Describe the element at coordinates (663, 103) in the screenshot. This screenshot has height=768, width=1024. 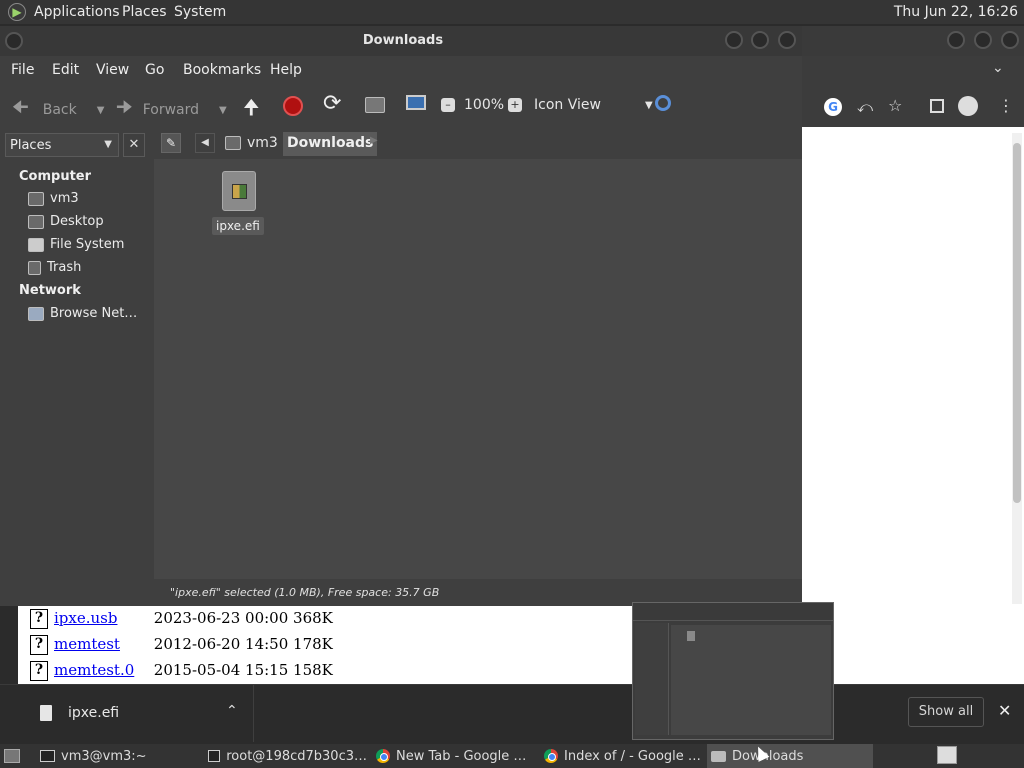
I see `search-icon` at that location.